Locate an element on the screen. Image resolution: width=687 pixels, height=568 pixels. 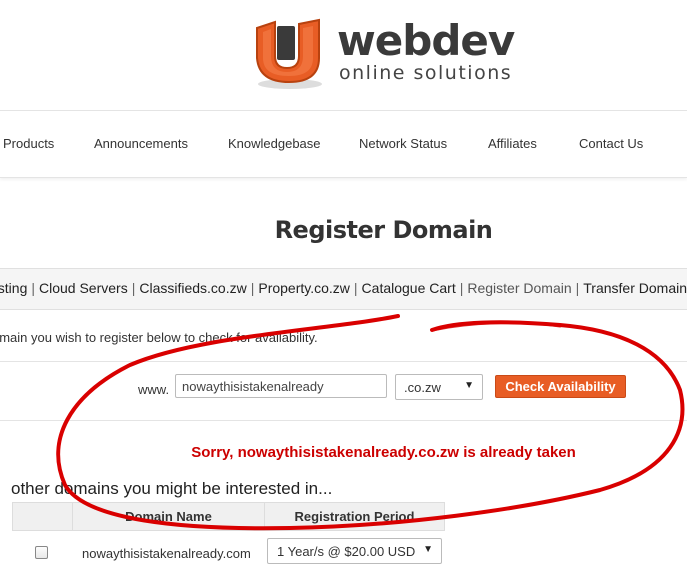
page-title: Register Domain is located at coordinates (383, 230).